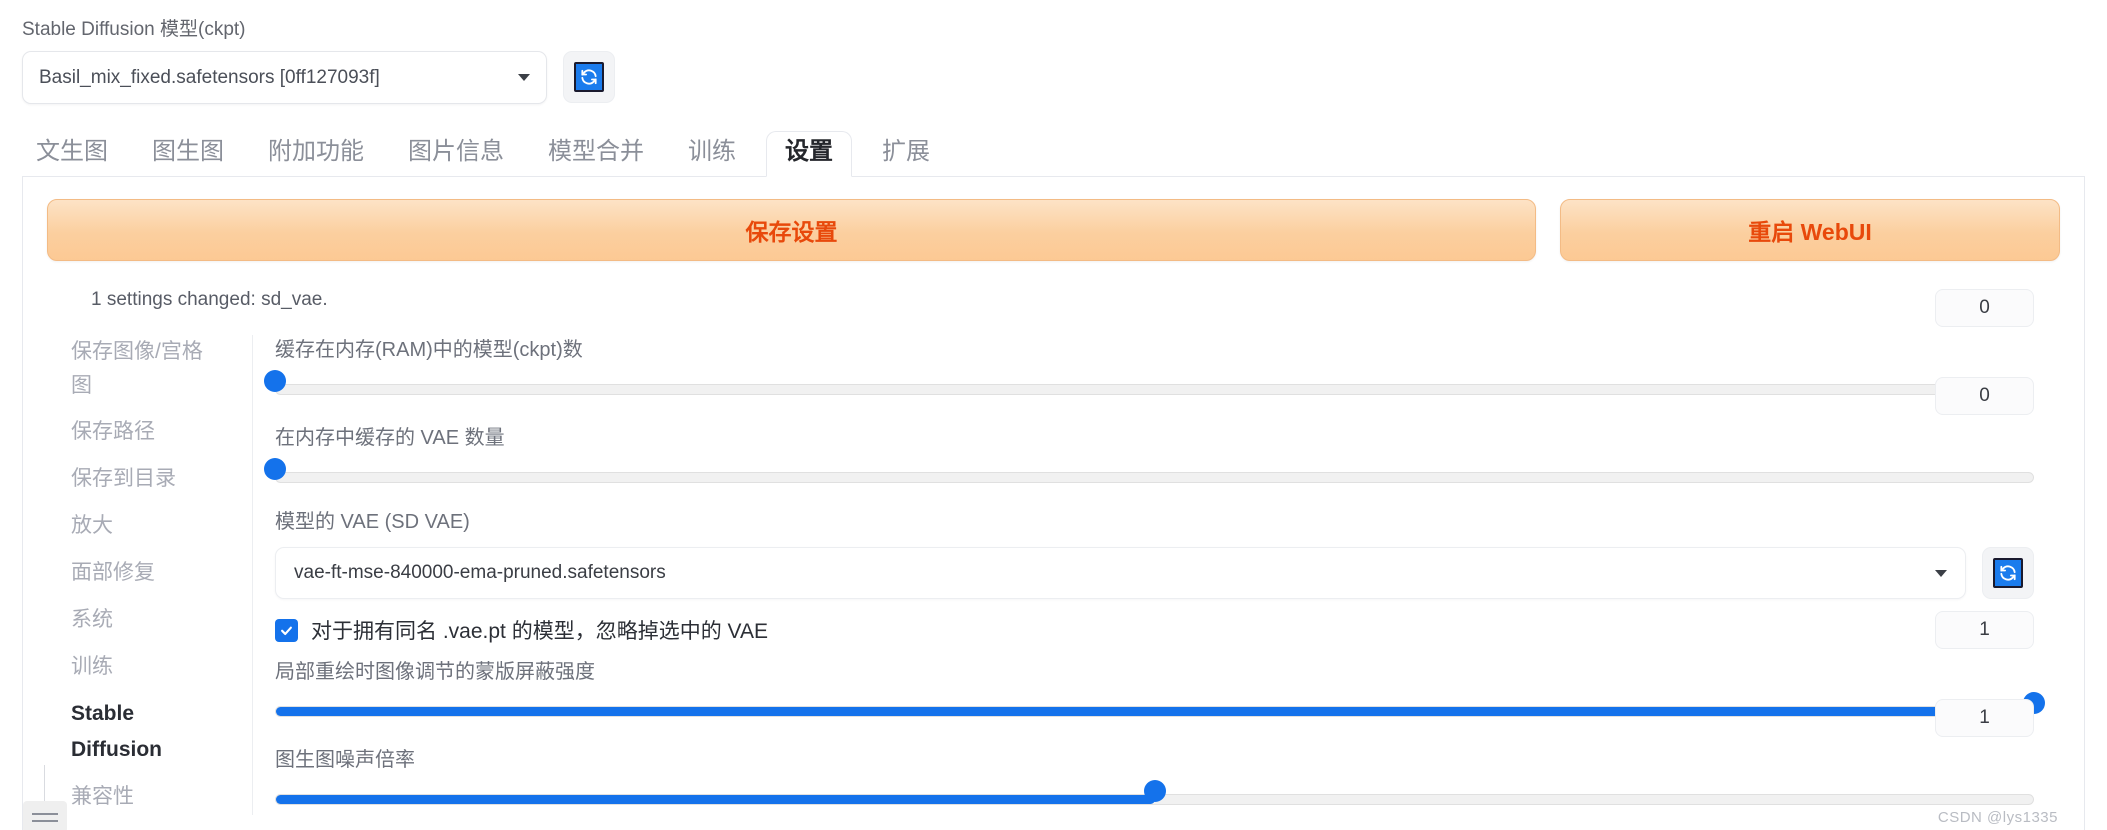  I want to click on sidebar-item-face-restoration: 面部修复, so click(146, 573).